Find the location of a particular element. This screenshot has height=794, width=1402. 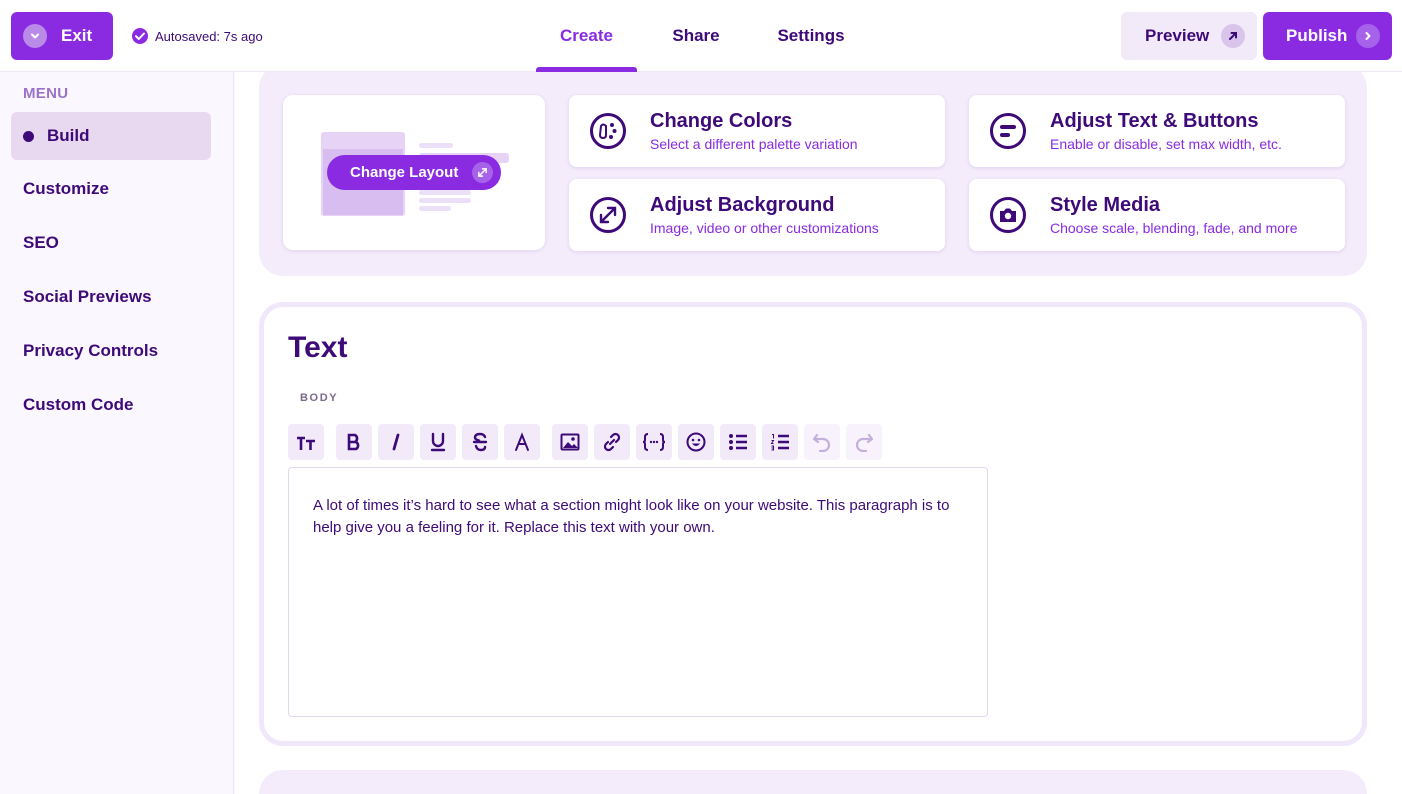

emoji-button is located at coordinates (696, 442).